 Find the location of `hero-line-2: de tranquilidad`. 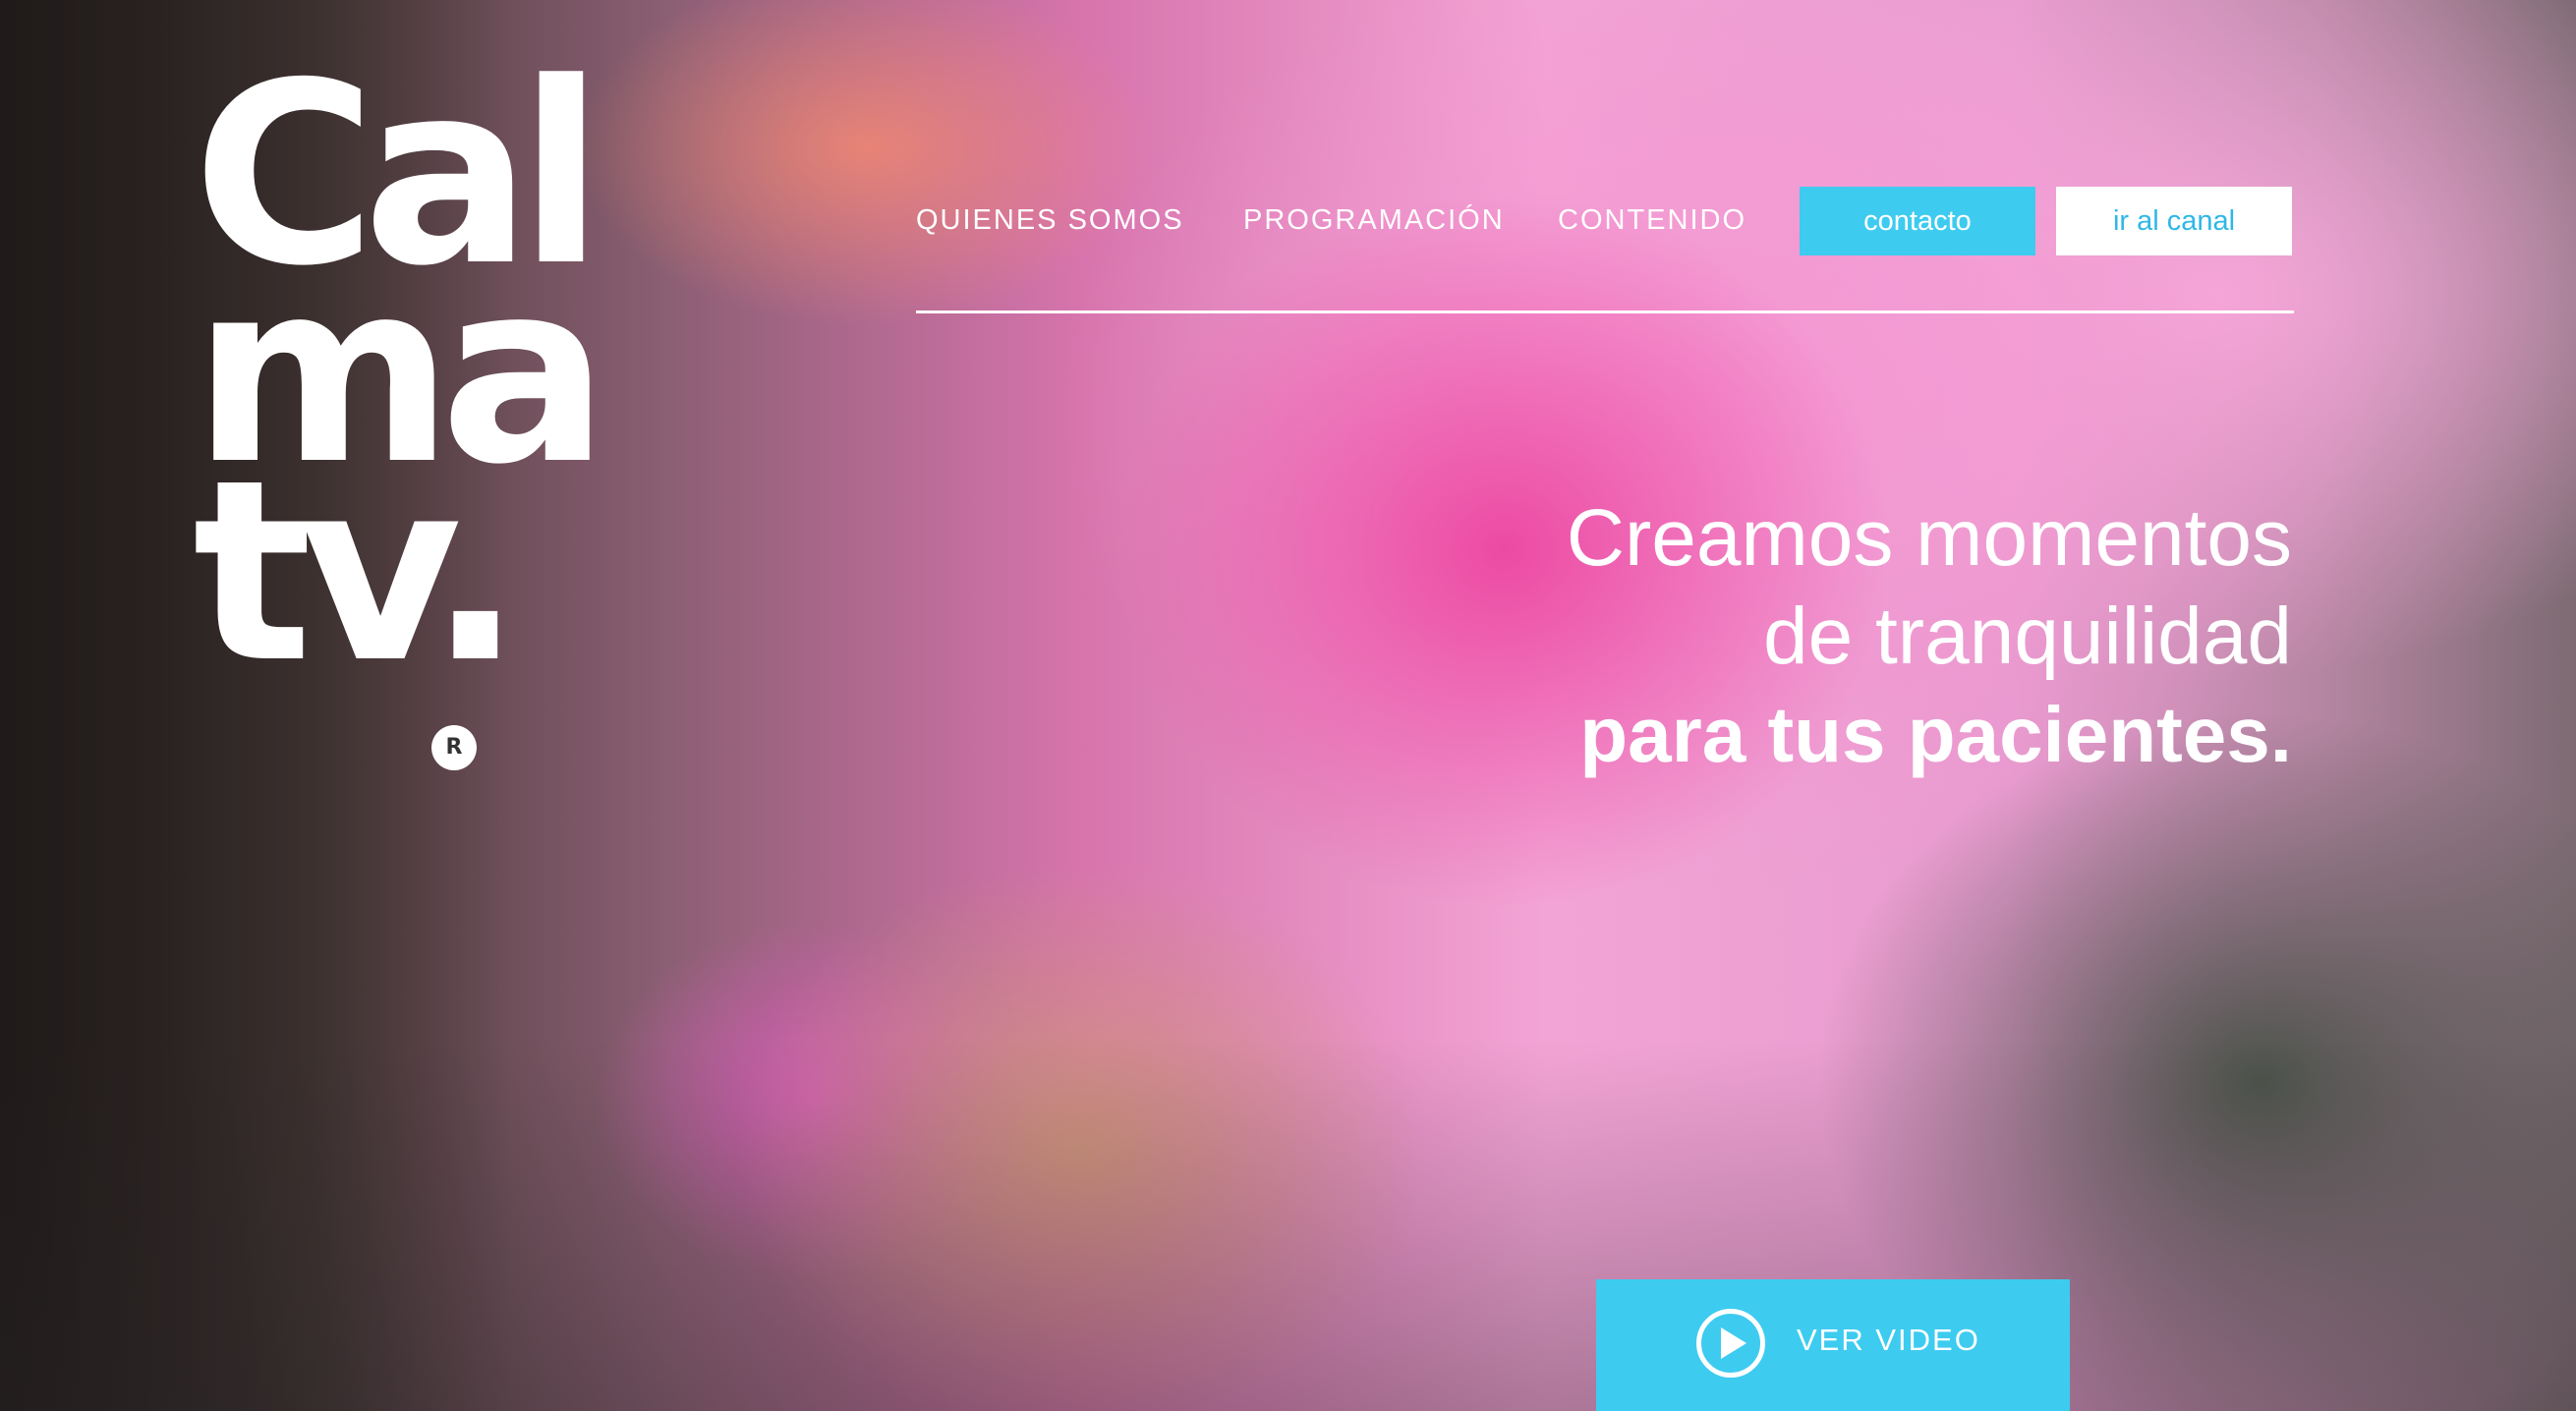

hero-line-2: de tranquilidad is located at coordinates (2027, 637).